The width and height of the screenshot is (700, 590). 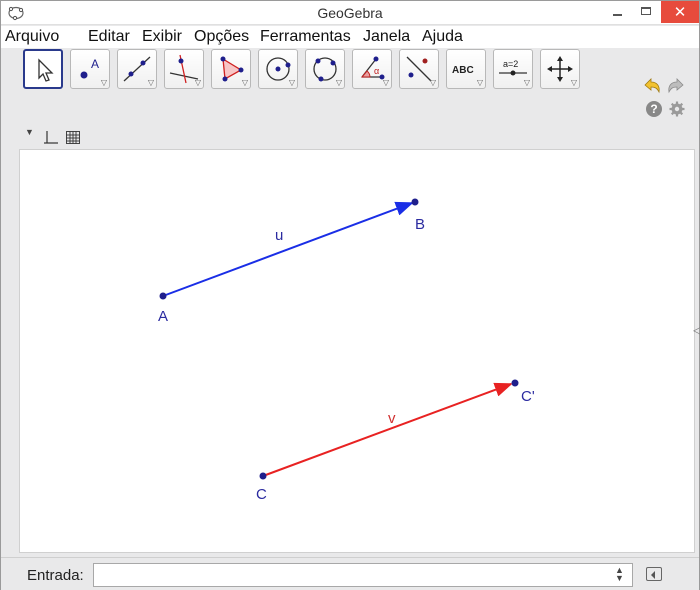 What do you see at coordinates (363, 575) in the screenshot?
I see `input-field` at bounding box center [363, 575].